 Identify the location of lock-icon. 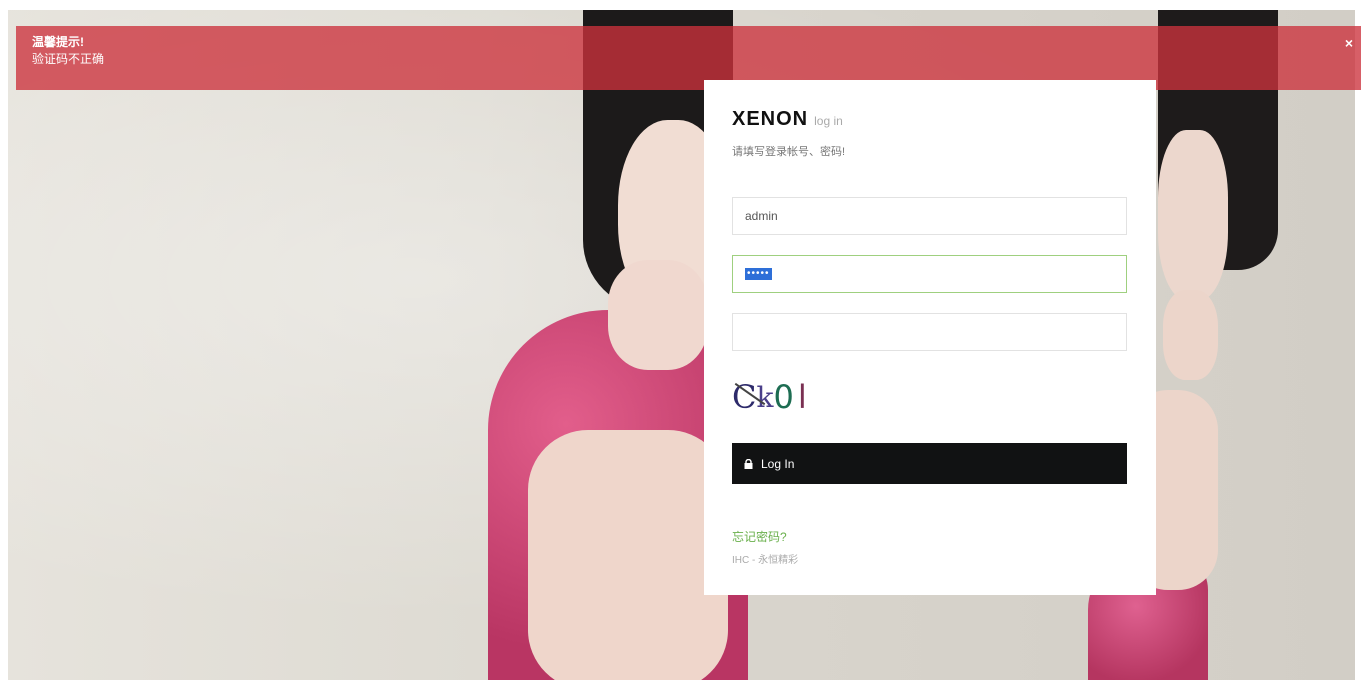
(748, 463).